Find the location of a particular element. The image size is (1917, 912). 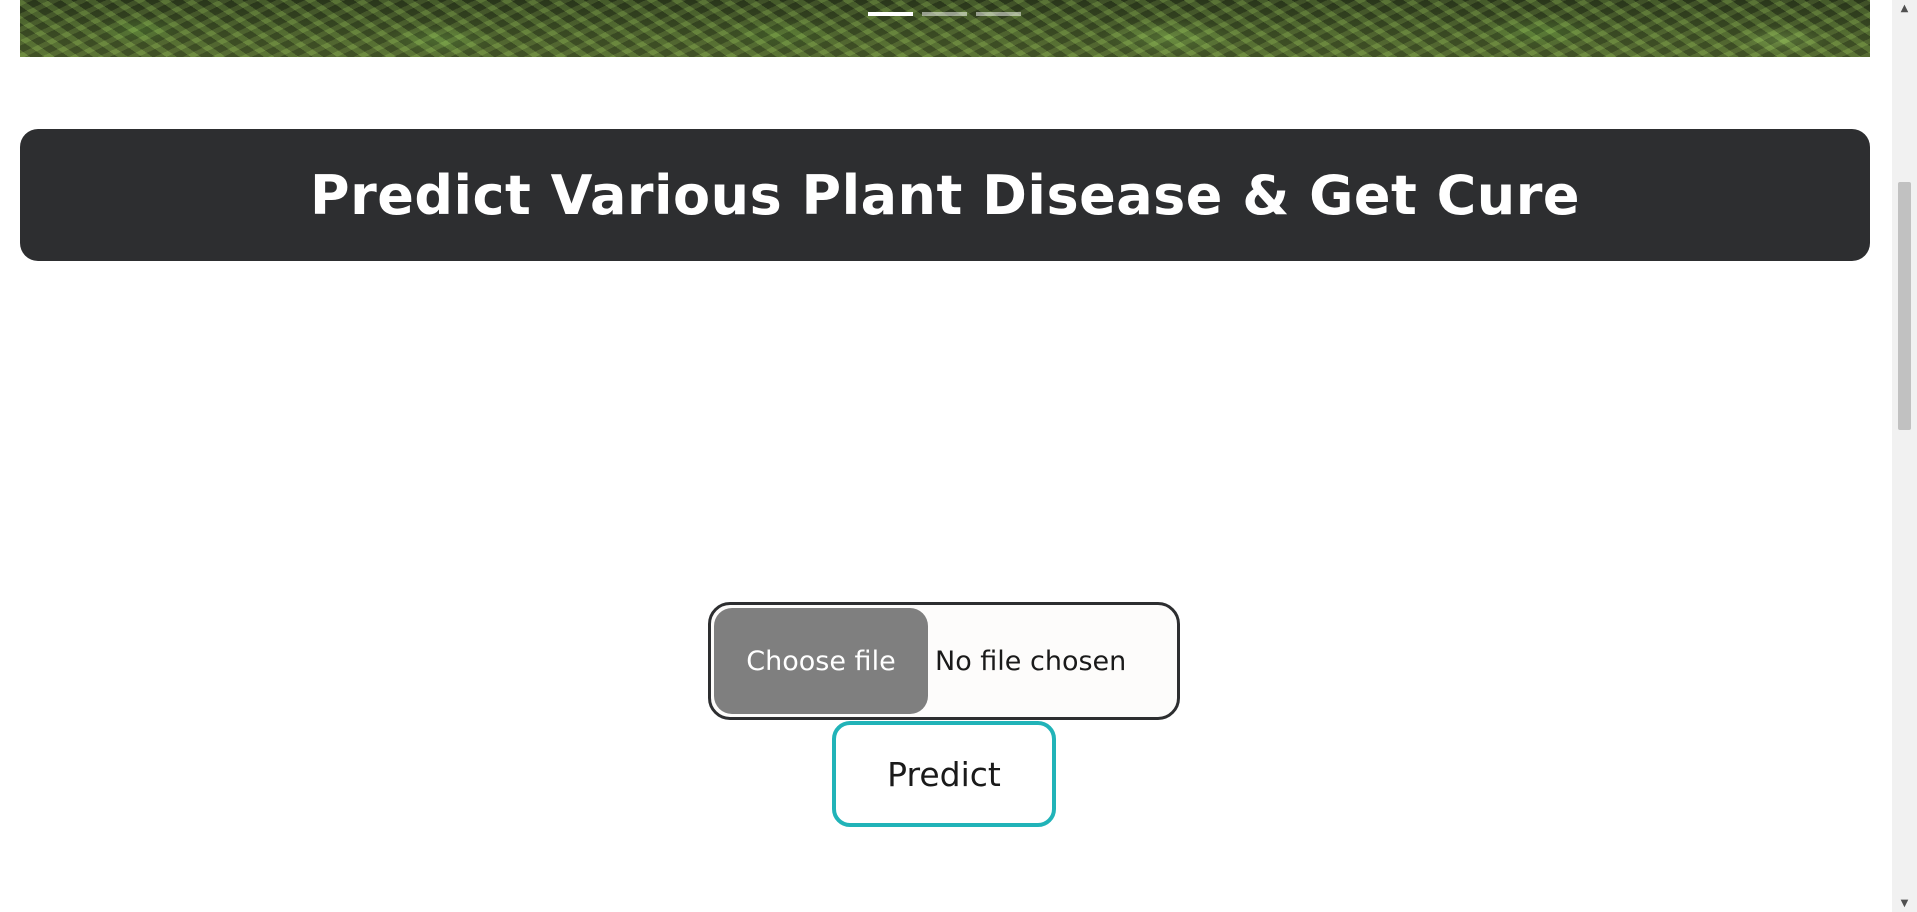

title-banner: Predict Various Plant Disease & Get Cure is located at coordinates (945, 195).